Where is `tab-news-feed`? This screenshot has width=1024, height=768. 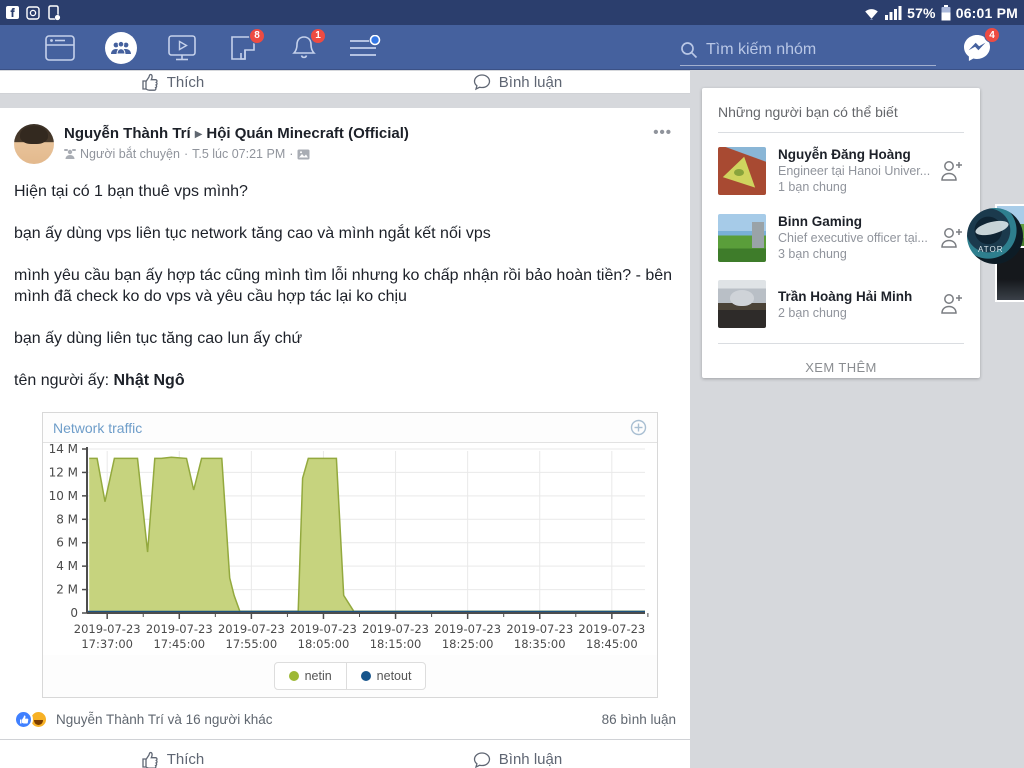 tab-news-feed is located at coordinates (60, 48).